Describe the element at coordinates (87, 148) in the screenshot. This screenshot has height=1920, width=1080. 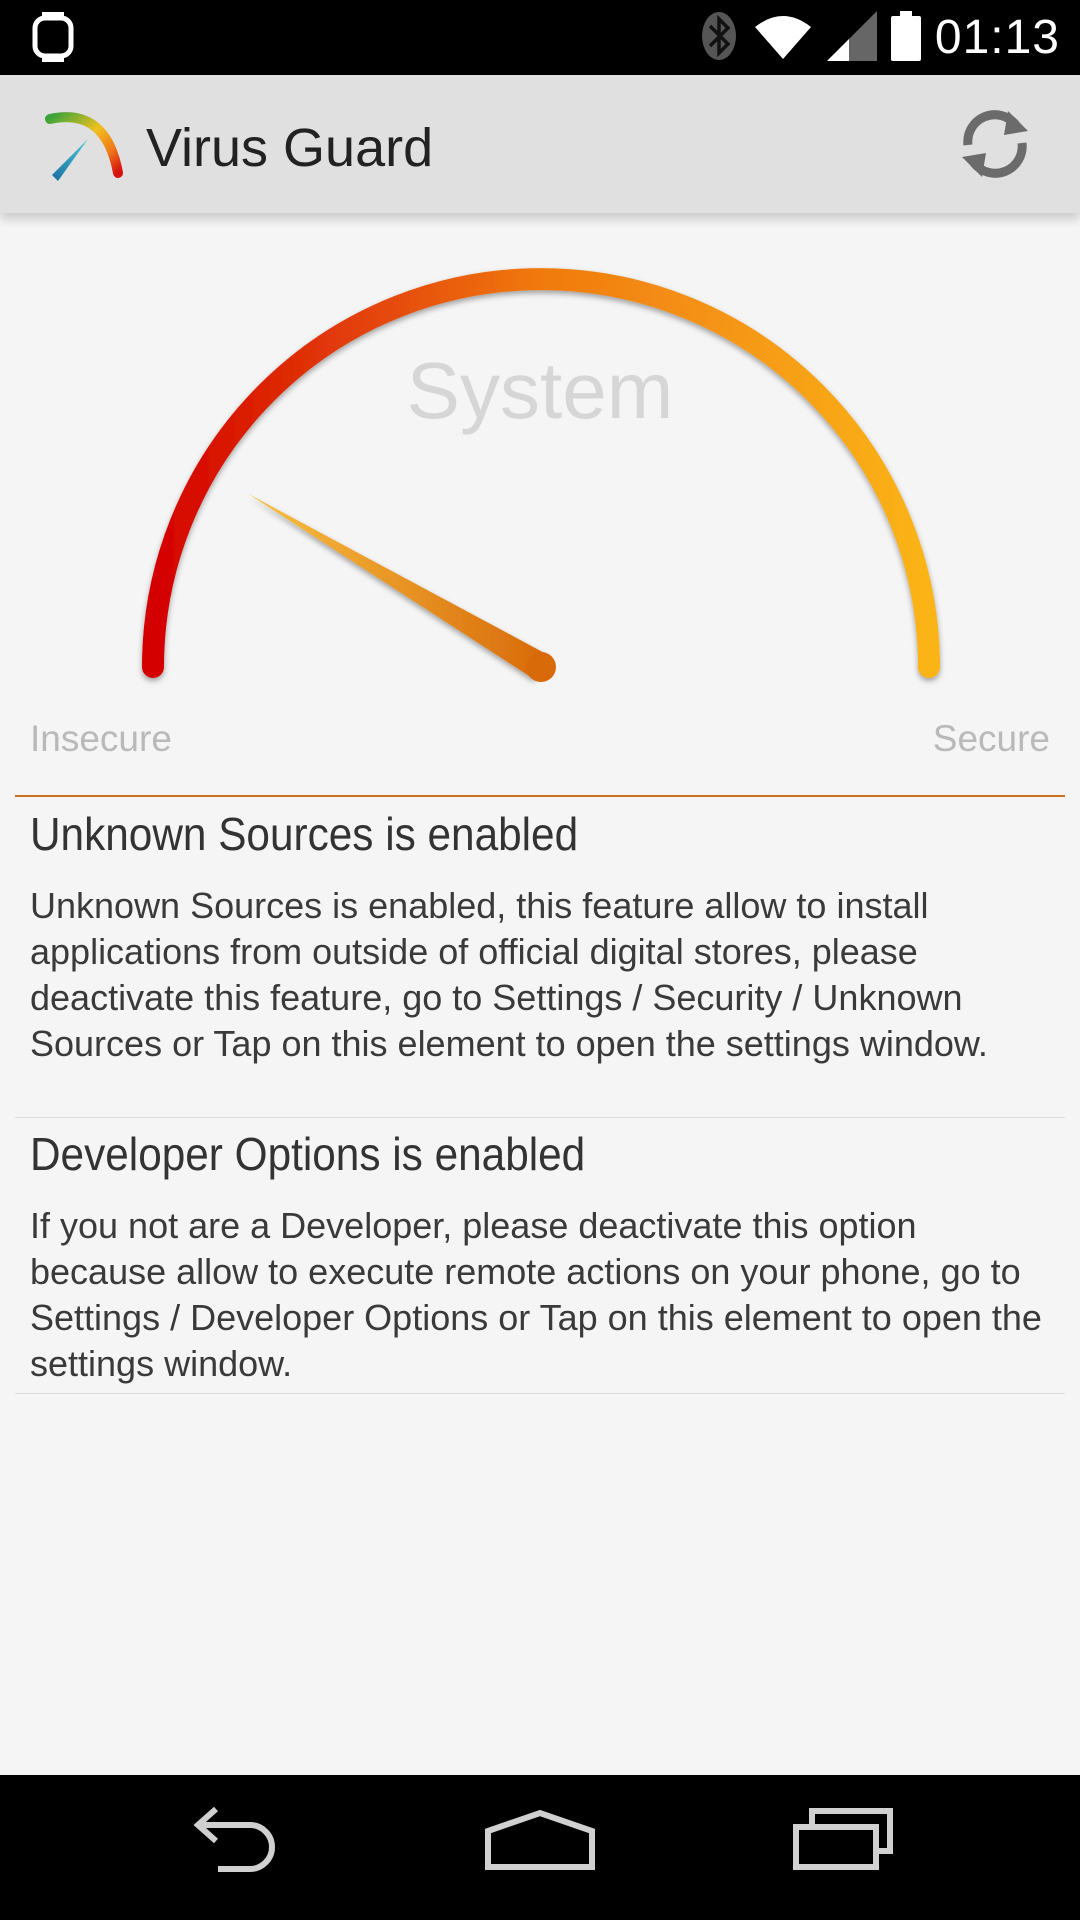
I see `gauge-logo-icon` at that location.